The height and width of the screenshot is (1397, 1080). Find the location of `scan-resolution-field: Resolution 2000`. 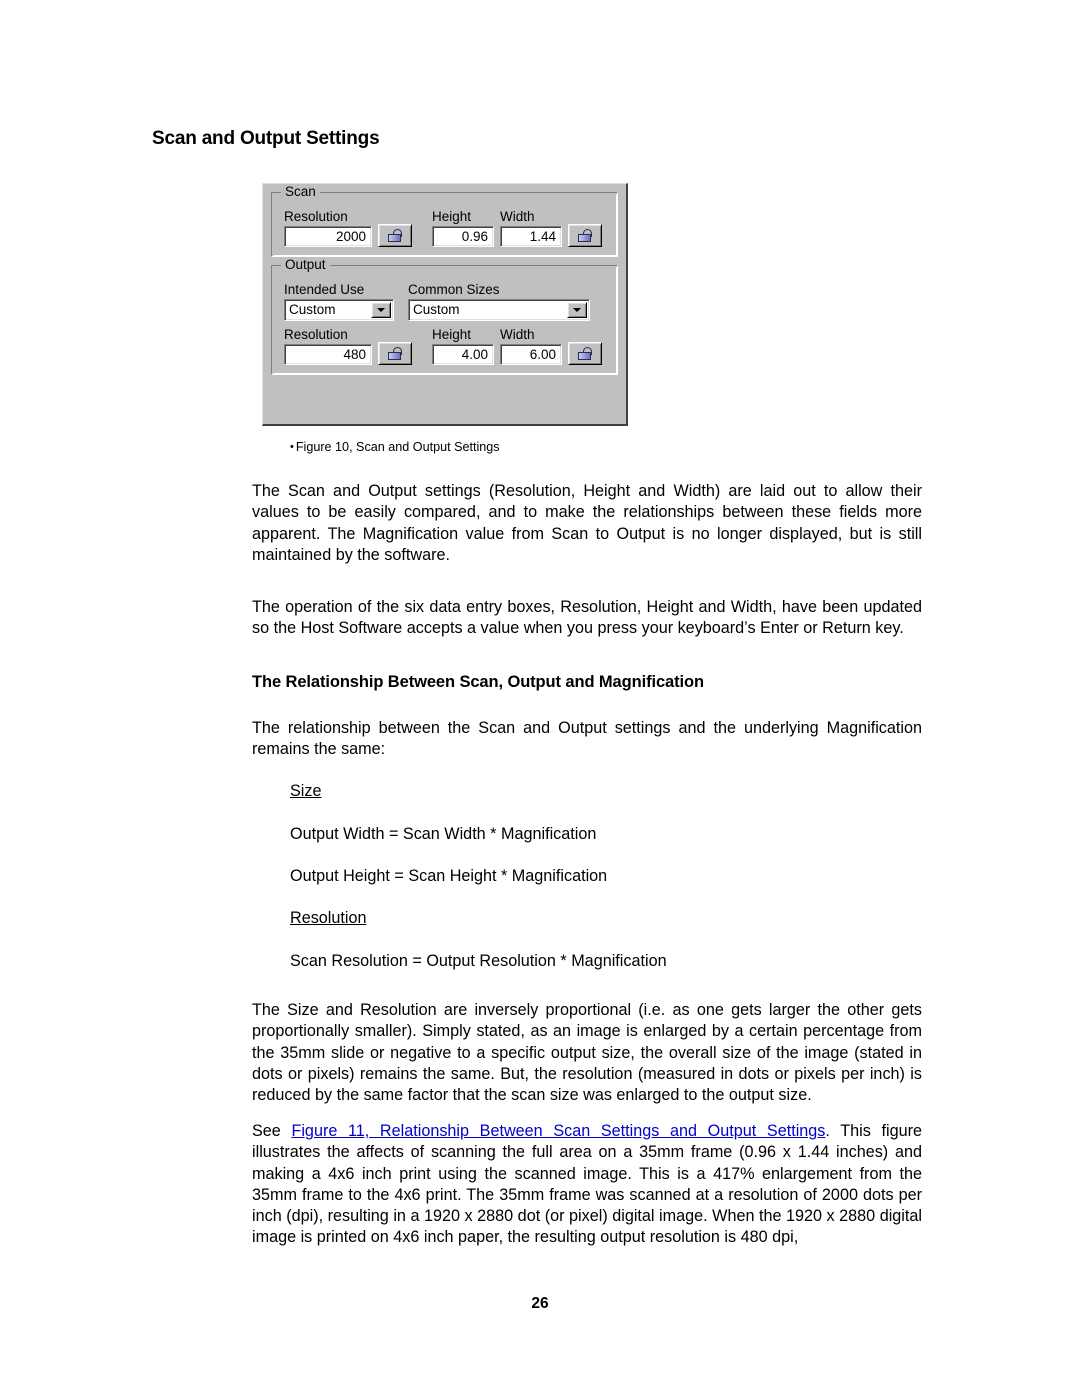

scan-resolution-field: Resolution 2000 is located at coordinates (328, 228).